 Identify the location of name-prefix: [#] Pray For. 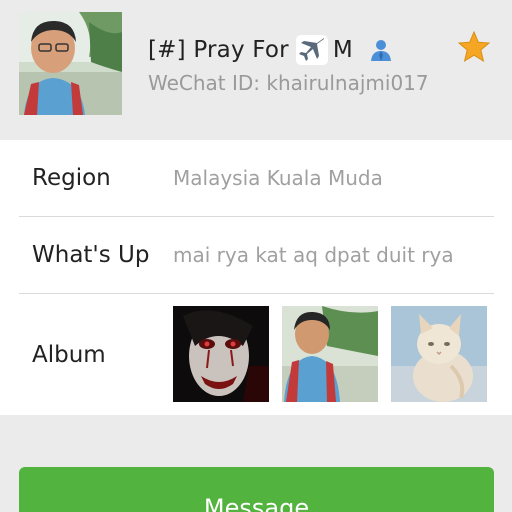
(218, 50).